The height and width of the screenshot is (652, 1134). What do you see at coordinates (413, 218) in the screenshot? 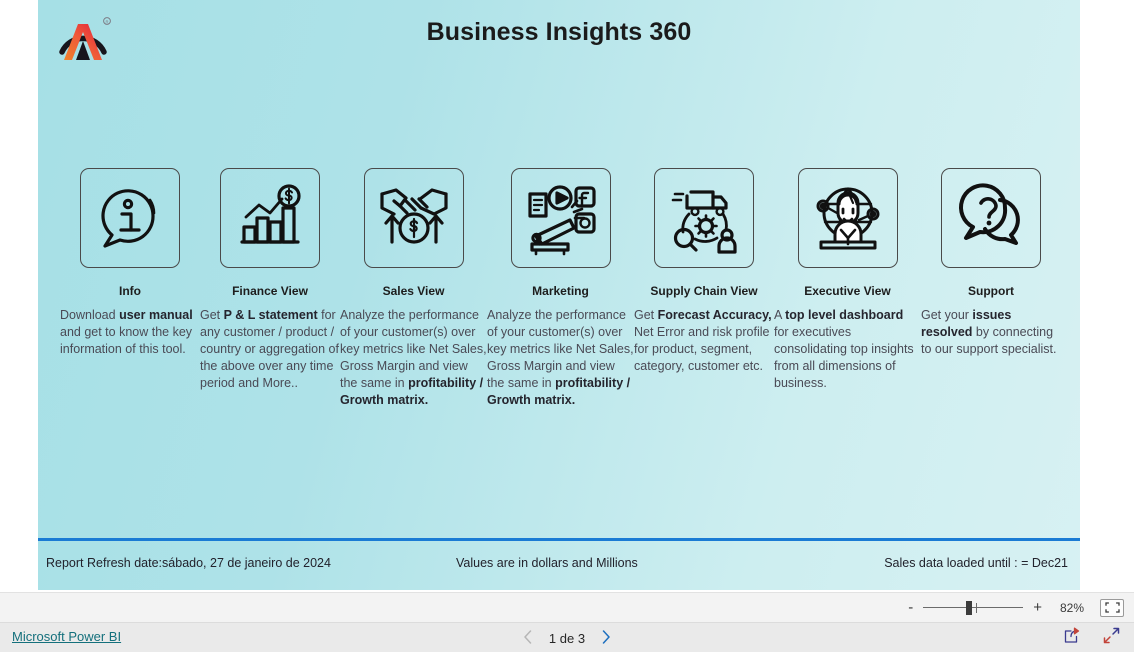
I see `handshake-money-icon` at bounding box center [413, 218].